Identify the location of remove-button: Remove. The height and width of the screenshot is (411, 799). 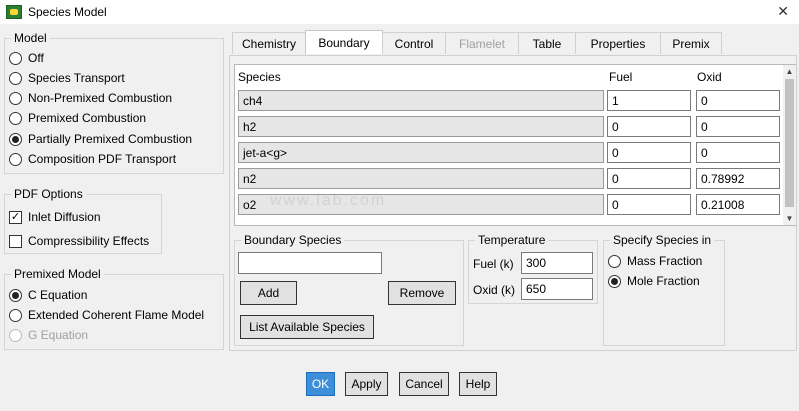
(422, 293).